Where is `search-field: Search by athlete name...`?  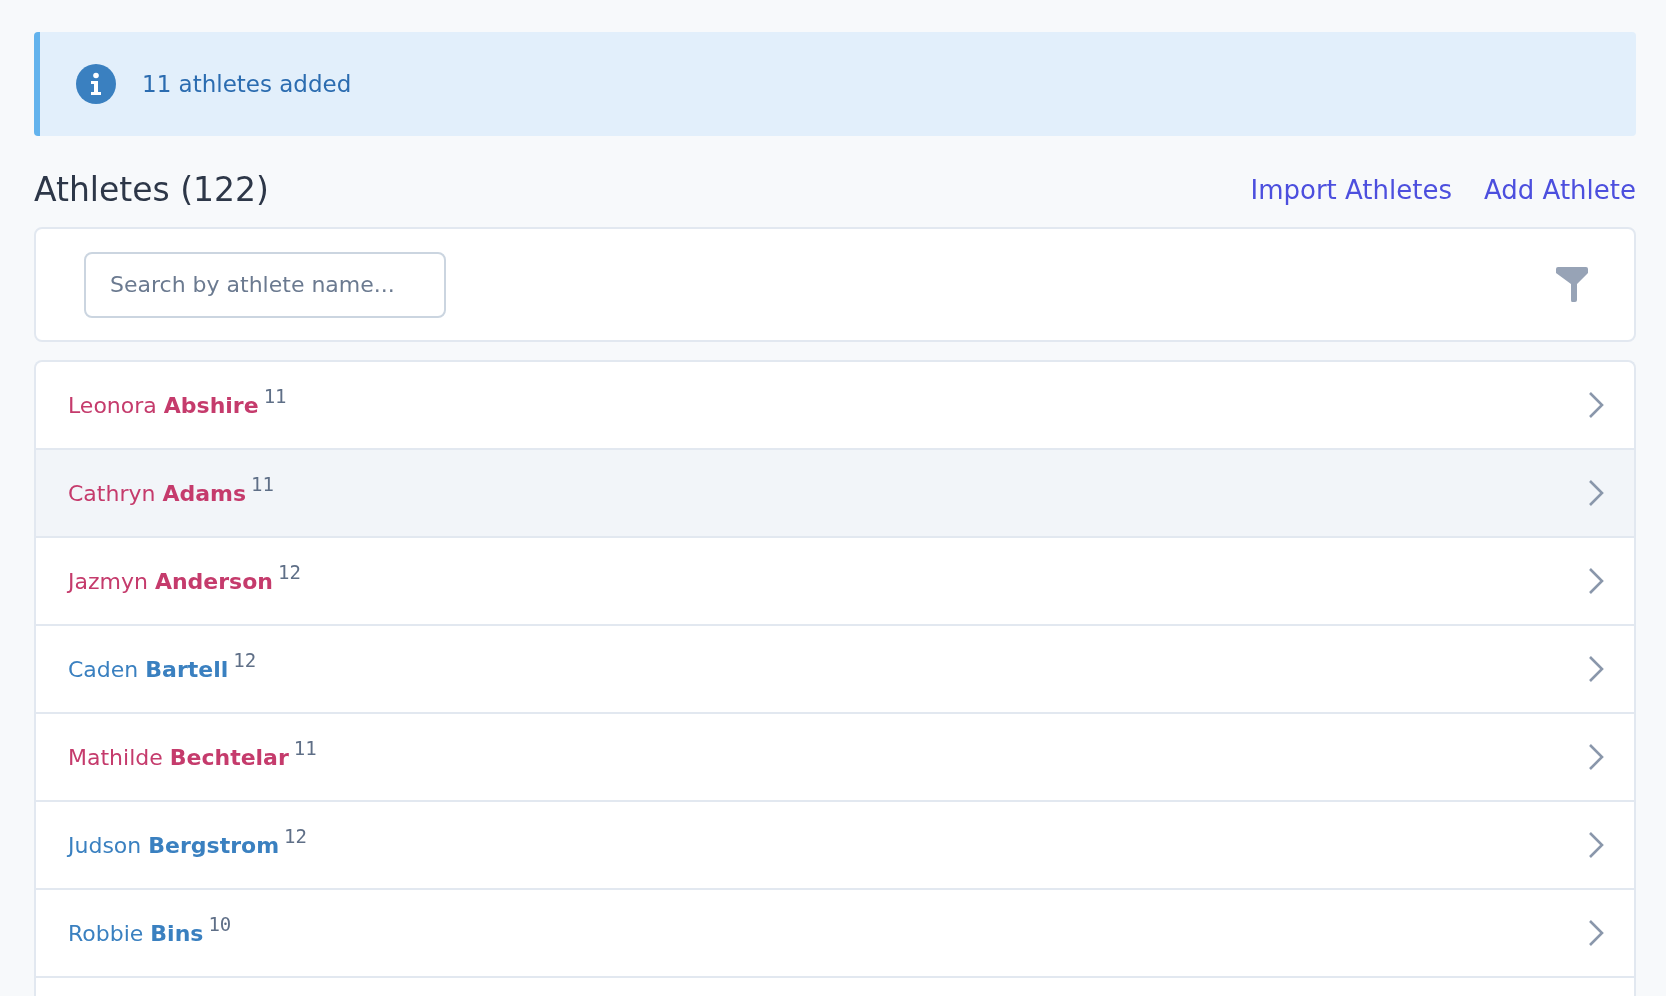 search-field: Search by athlete name... is located at coordinates (265, 284).